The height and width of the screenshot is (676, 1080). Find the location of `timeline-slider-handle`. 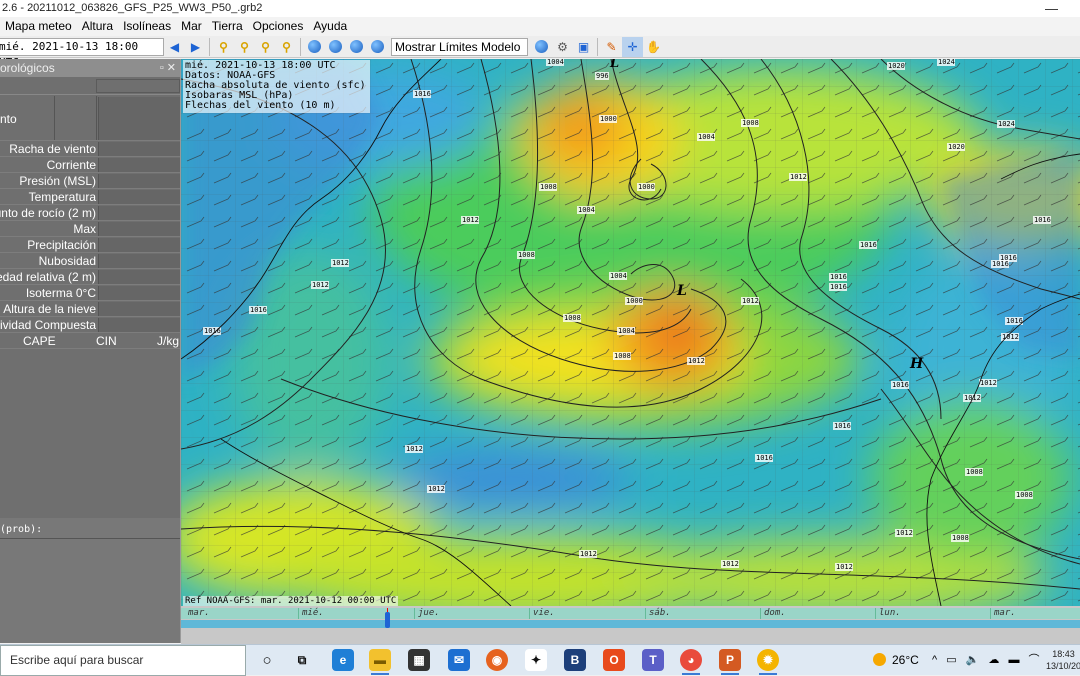

timeline-slider-handle is located at coordinates (387, 620).